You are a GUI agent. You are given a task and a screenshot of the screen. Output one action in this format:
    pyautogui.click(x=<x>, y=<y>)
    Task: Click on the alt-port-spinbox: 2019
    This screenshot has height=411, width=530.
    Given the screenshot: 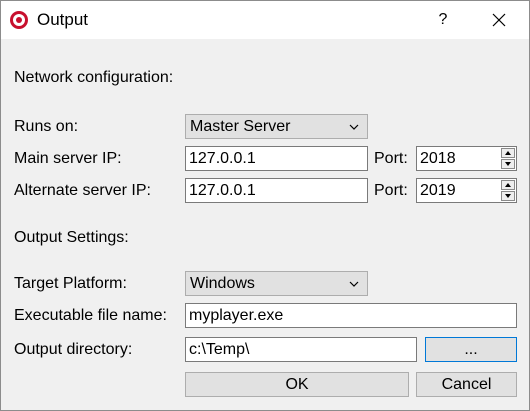 What is the action you would take?
    pyautogui.click(x=466, y=190)
    